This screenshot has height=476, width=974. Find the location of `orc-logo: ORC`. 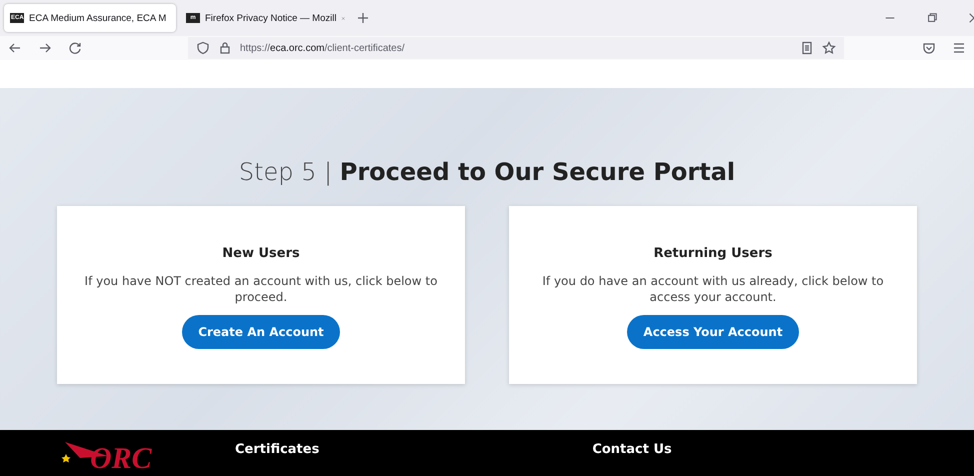

orc-logo: ORC is located at coordinates (107, 459).